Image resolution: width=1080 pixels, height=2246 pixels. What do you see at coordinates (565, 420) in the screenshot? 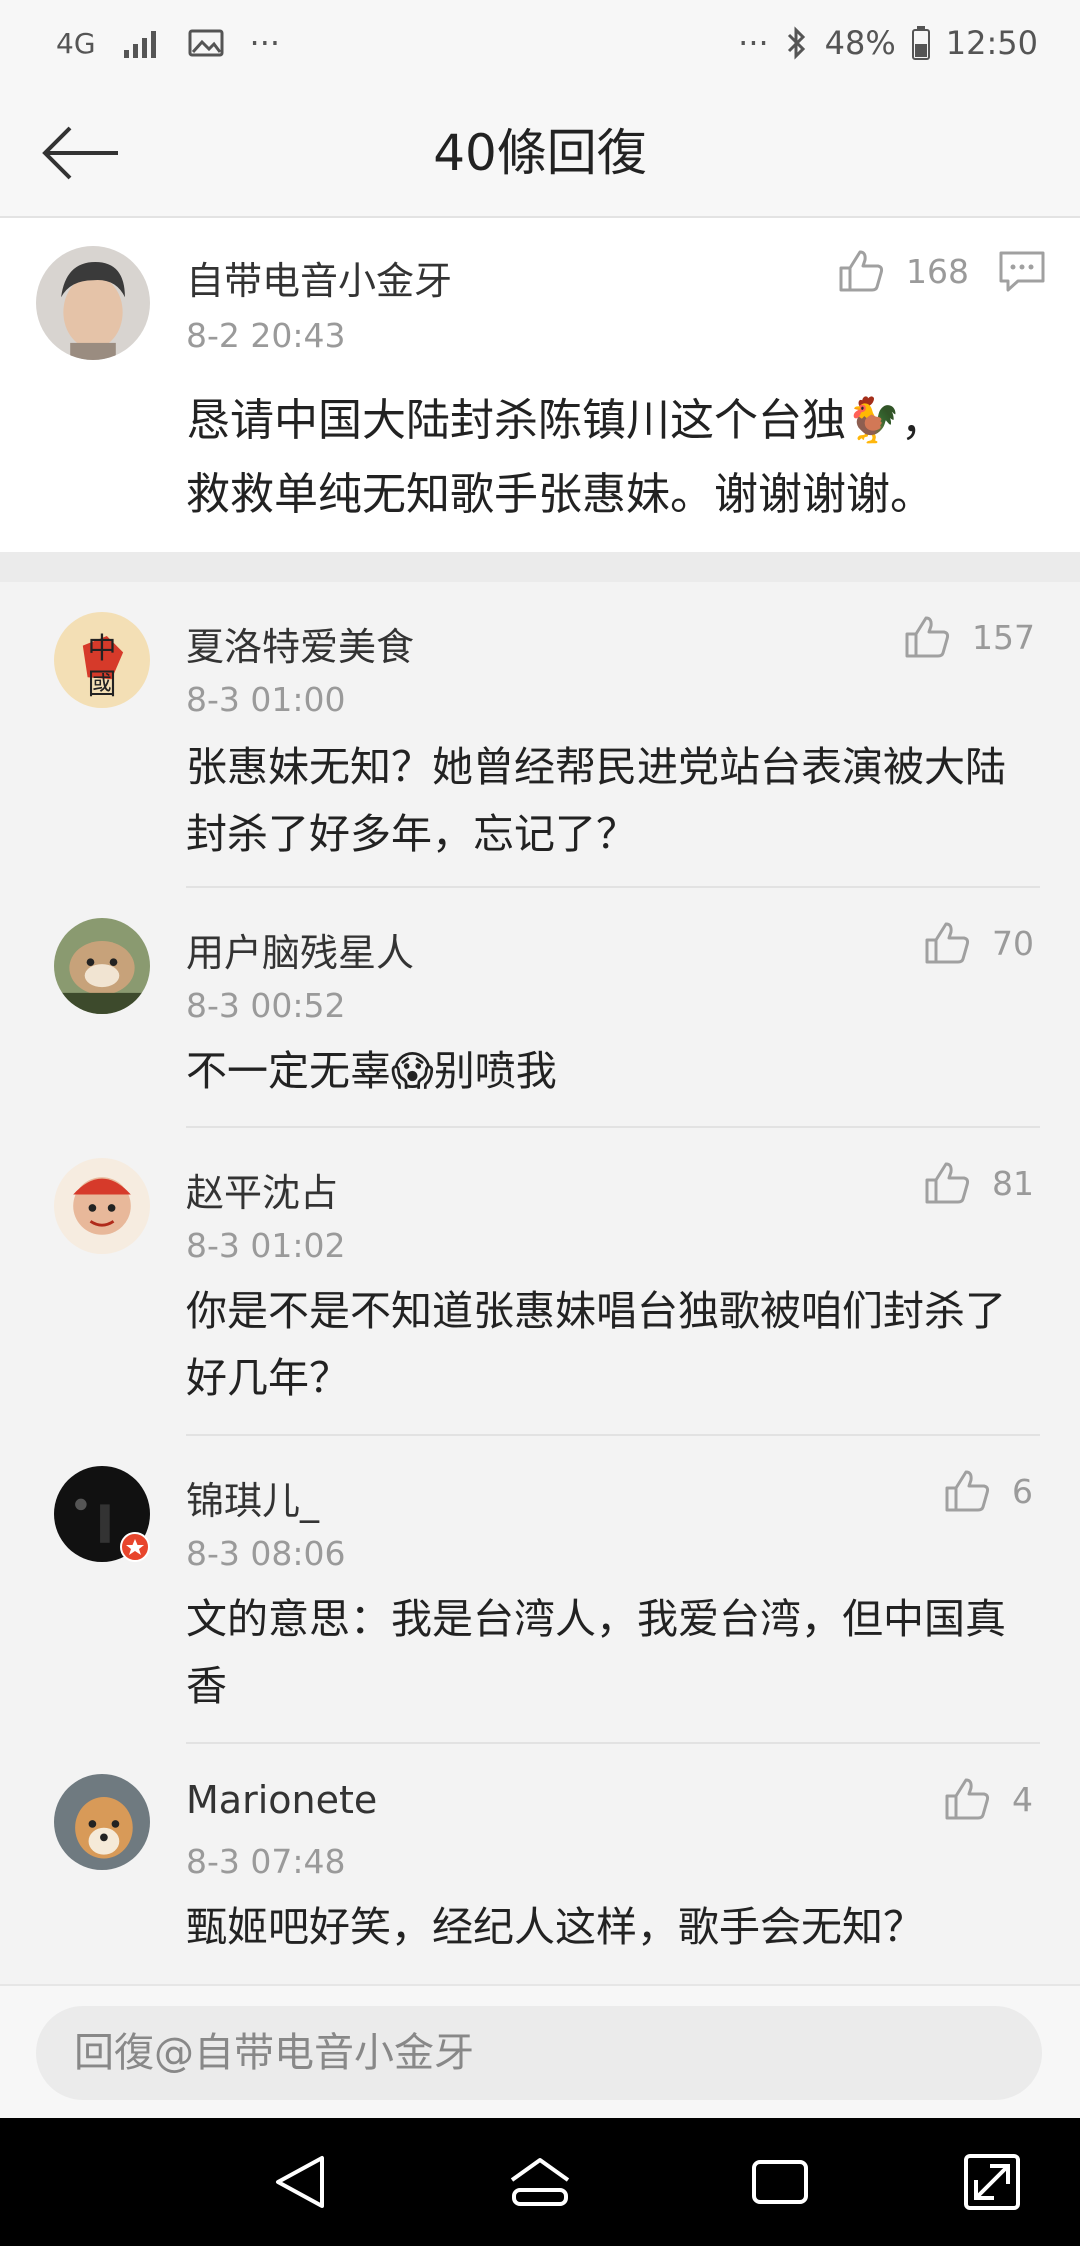
I see `comment-line: 恳请中国大陆封杀陈镇川这个台独🐓，` at bounding box center [565, 420].